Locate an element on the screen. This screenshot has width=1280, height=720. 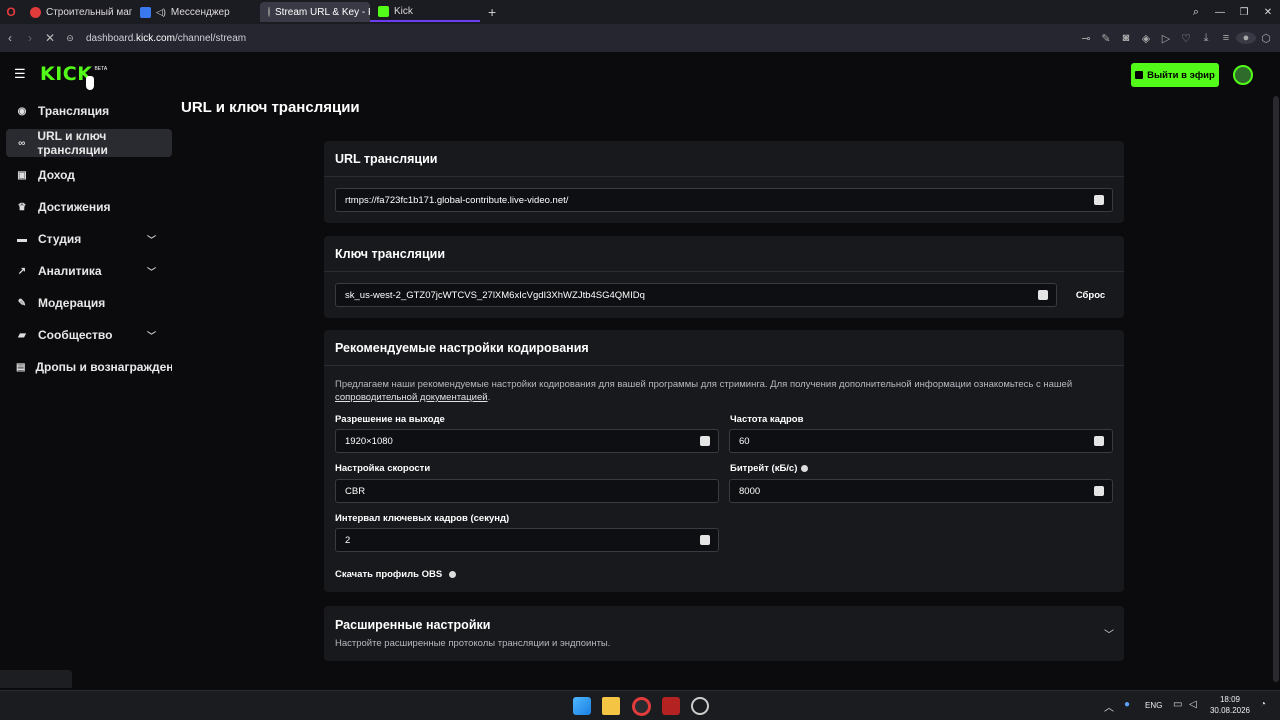
notifications-icon: ◔ is located at coordinates (1263, 704).